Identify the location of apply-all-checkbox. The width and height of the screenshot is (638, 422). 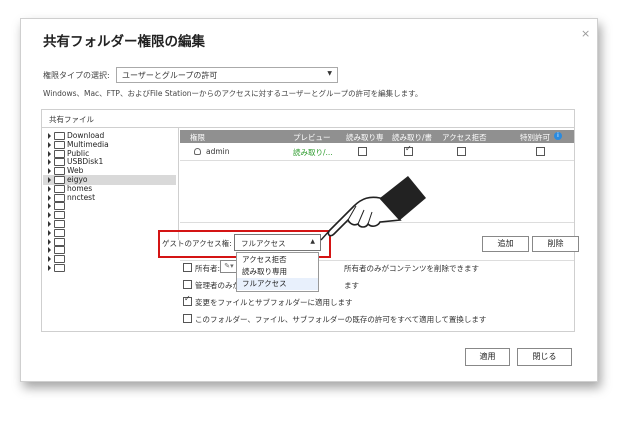
(187, 318).